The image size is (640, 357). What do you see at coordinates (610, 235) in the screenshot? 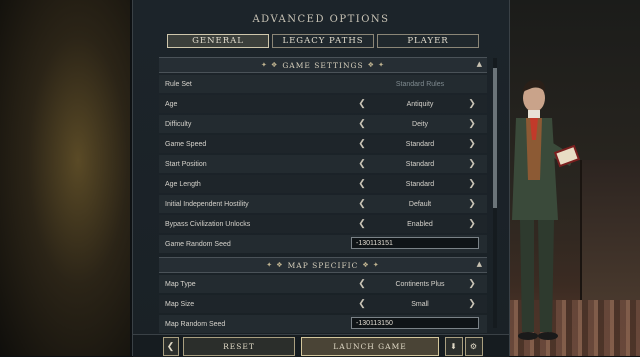
I see `background-shelf` at bounding box center [610, 235].